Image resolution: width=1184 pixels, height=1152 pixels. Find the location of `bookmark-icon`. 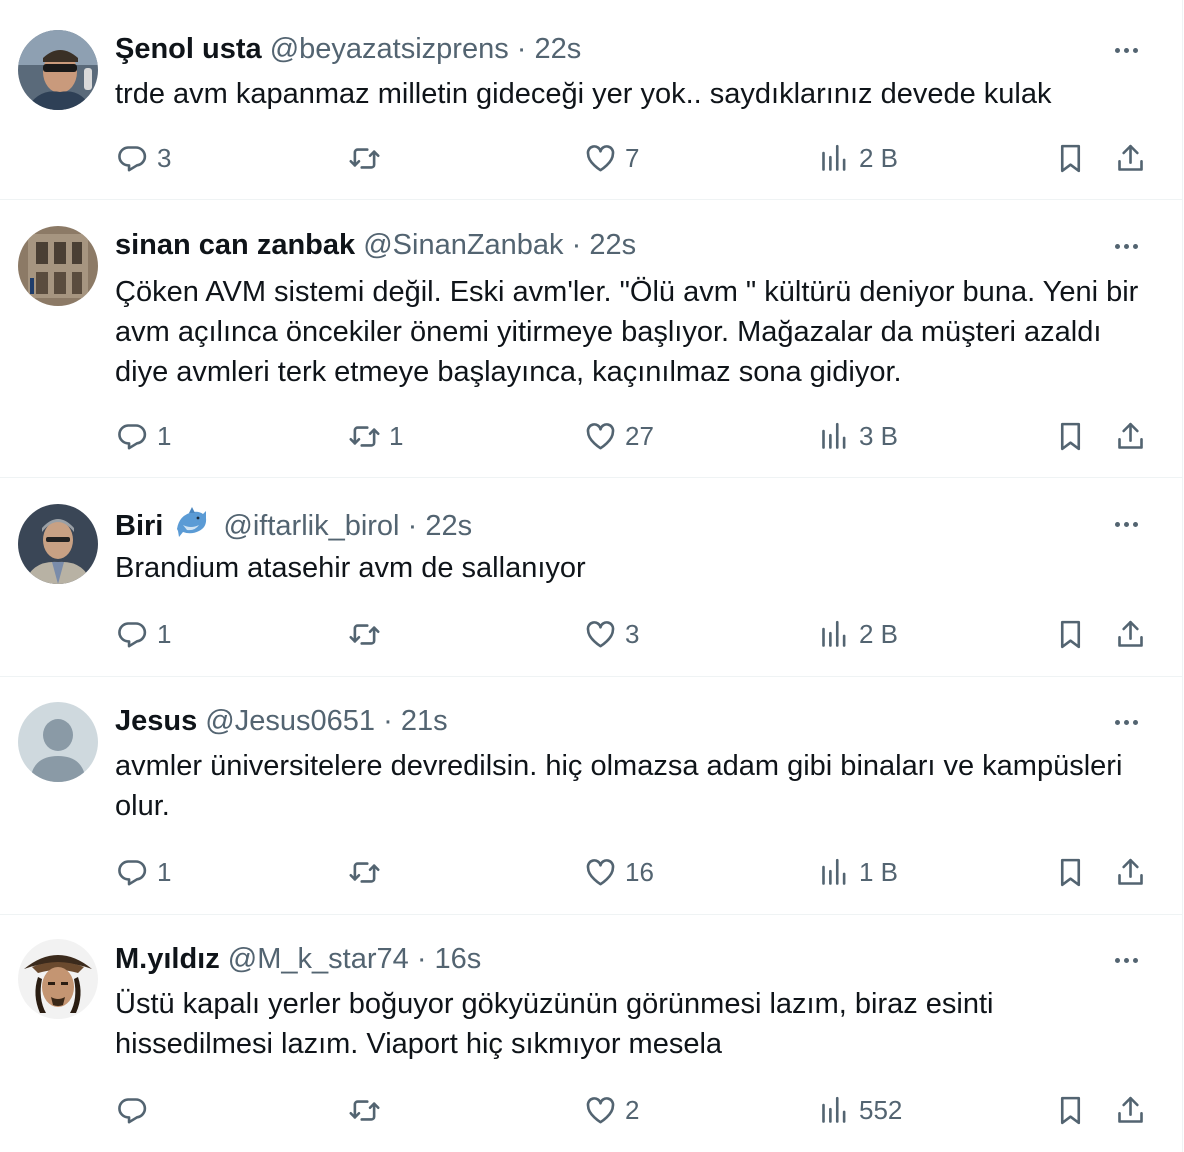

bookmark-icon is located at coordinates (1070, 634).